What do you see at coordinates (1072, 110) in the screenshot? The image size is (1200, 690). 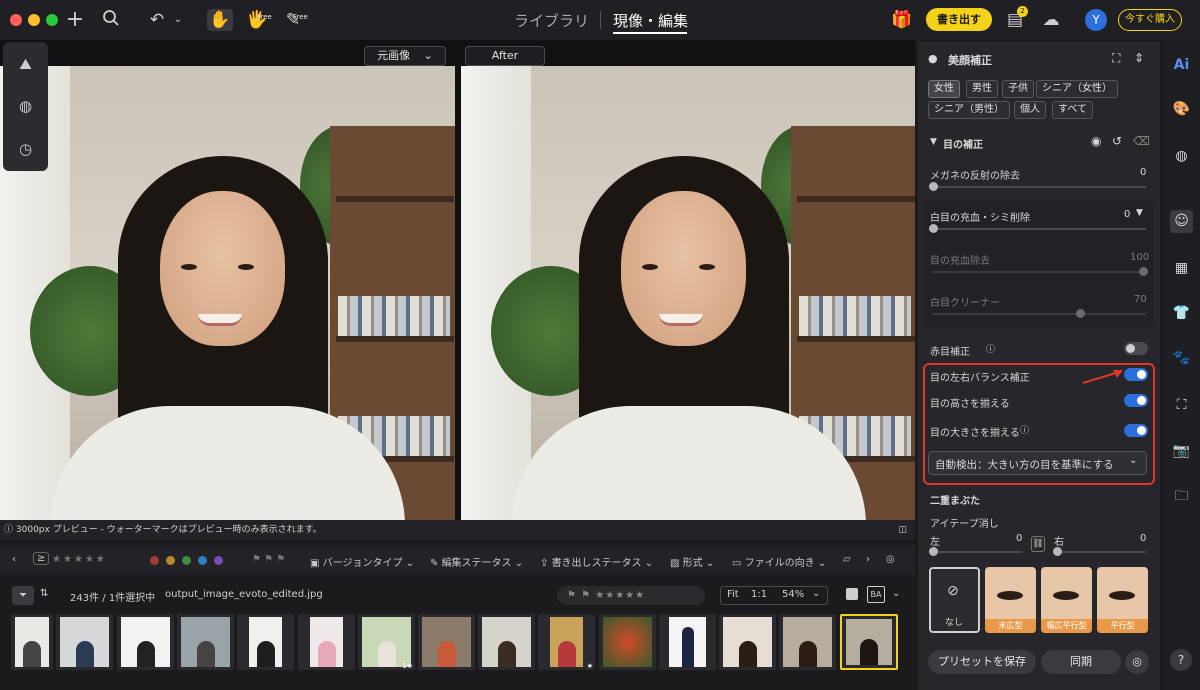 I see `chip-all: すべて` at bounding box center [1072, 110].